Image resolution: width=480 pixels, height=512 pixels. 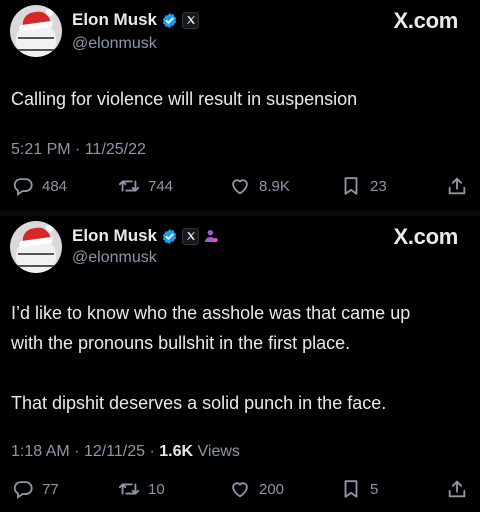 What do you see at coordinates (176, 451) in the screenshot?
I see `views-count: 1.6K` at bounding box center [176, 451].